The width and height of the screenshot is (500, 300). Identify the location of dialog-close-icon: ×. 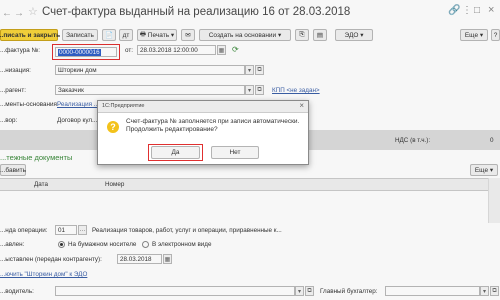
(301, 105).